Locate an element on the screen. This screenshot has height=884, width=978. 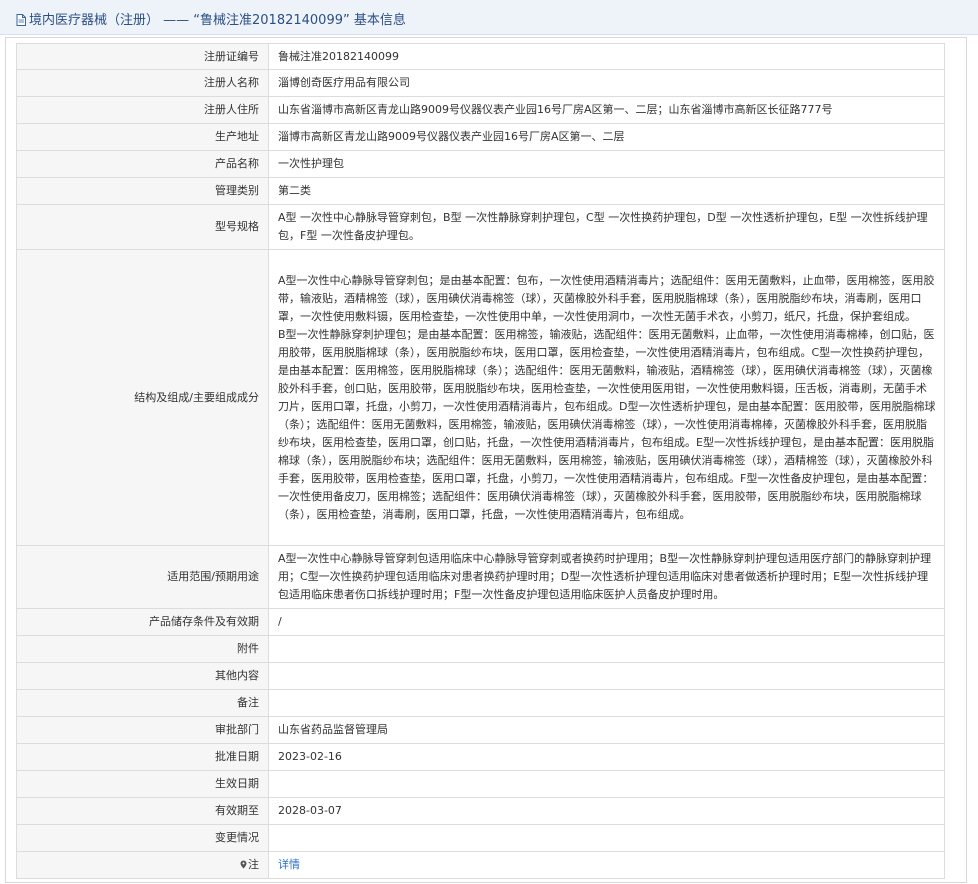
table-row: 附件 is located at coordinates (480, 649).